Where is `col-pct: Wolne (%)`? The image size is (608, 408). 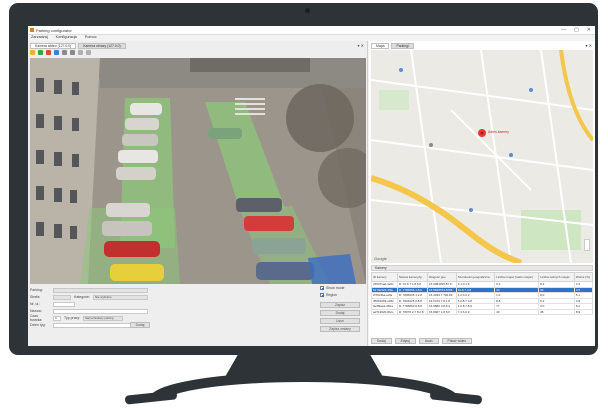
col-pct: Wolne (%) is located at coordinates (583, 277).